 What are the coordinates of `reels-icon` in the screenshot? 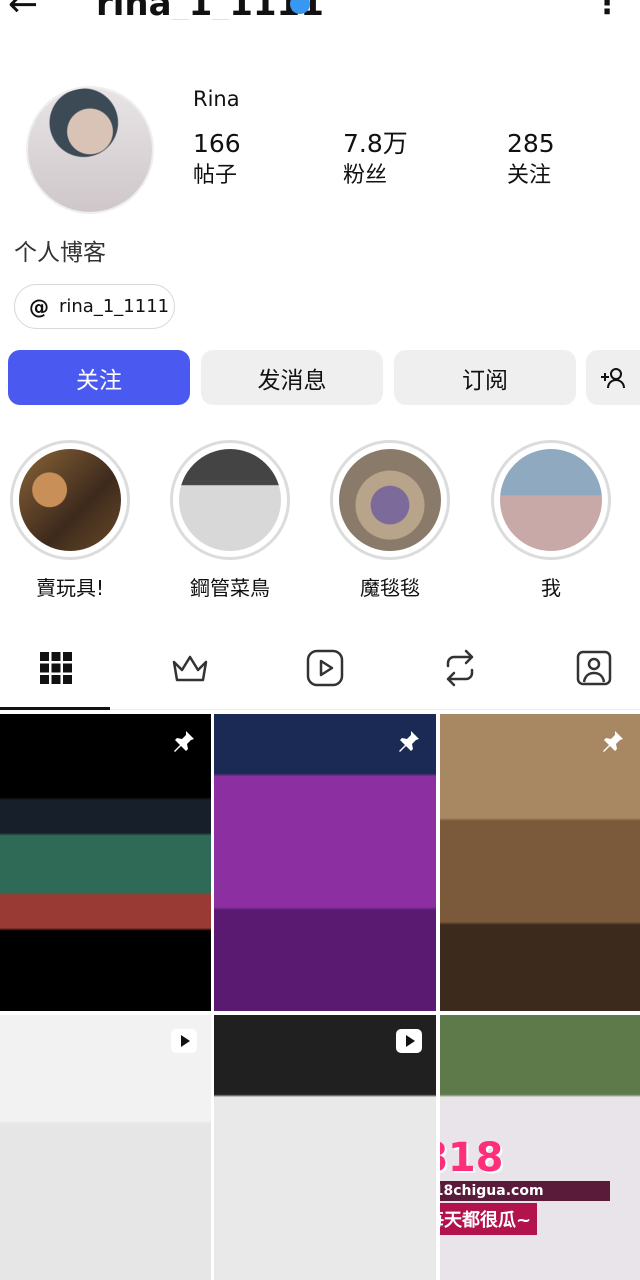 It's located at (325, 668).